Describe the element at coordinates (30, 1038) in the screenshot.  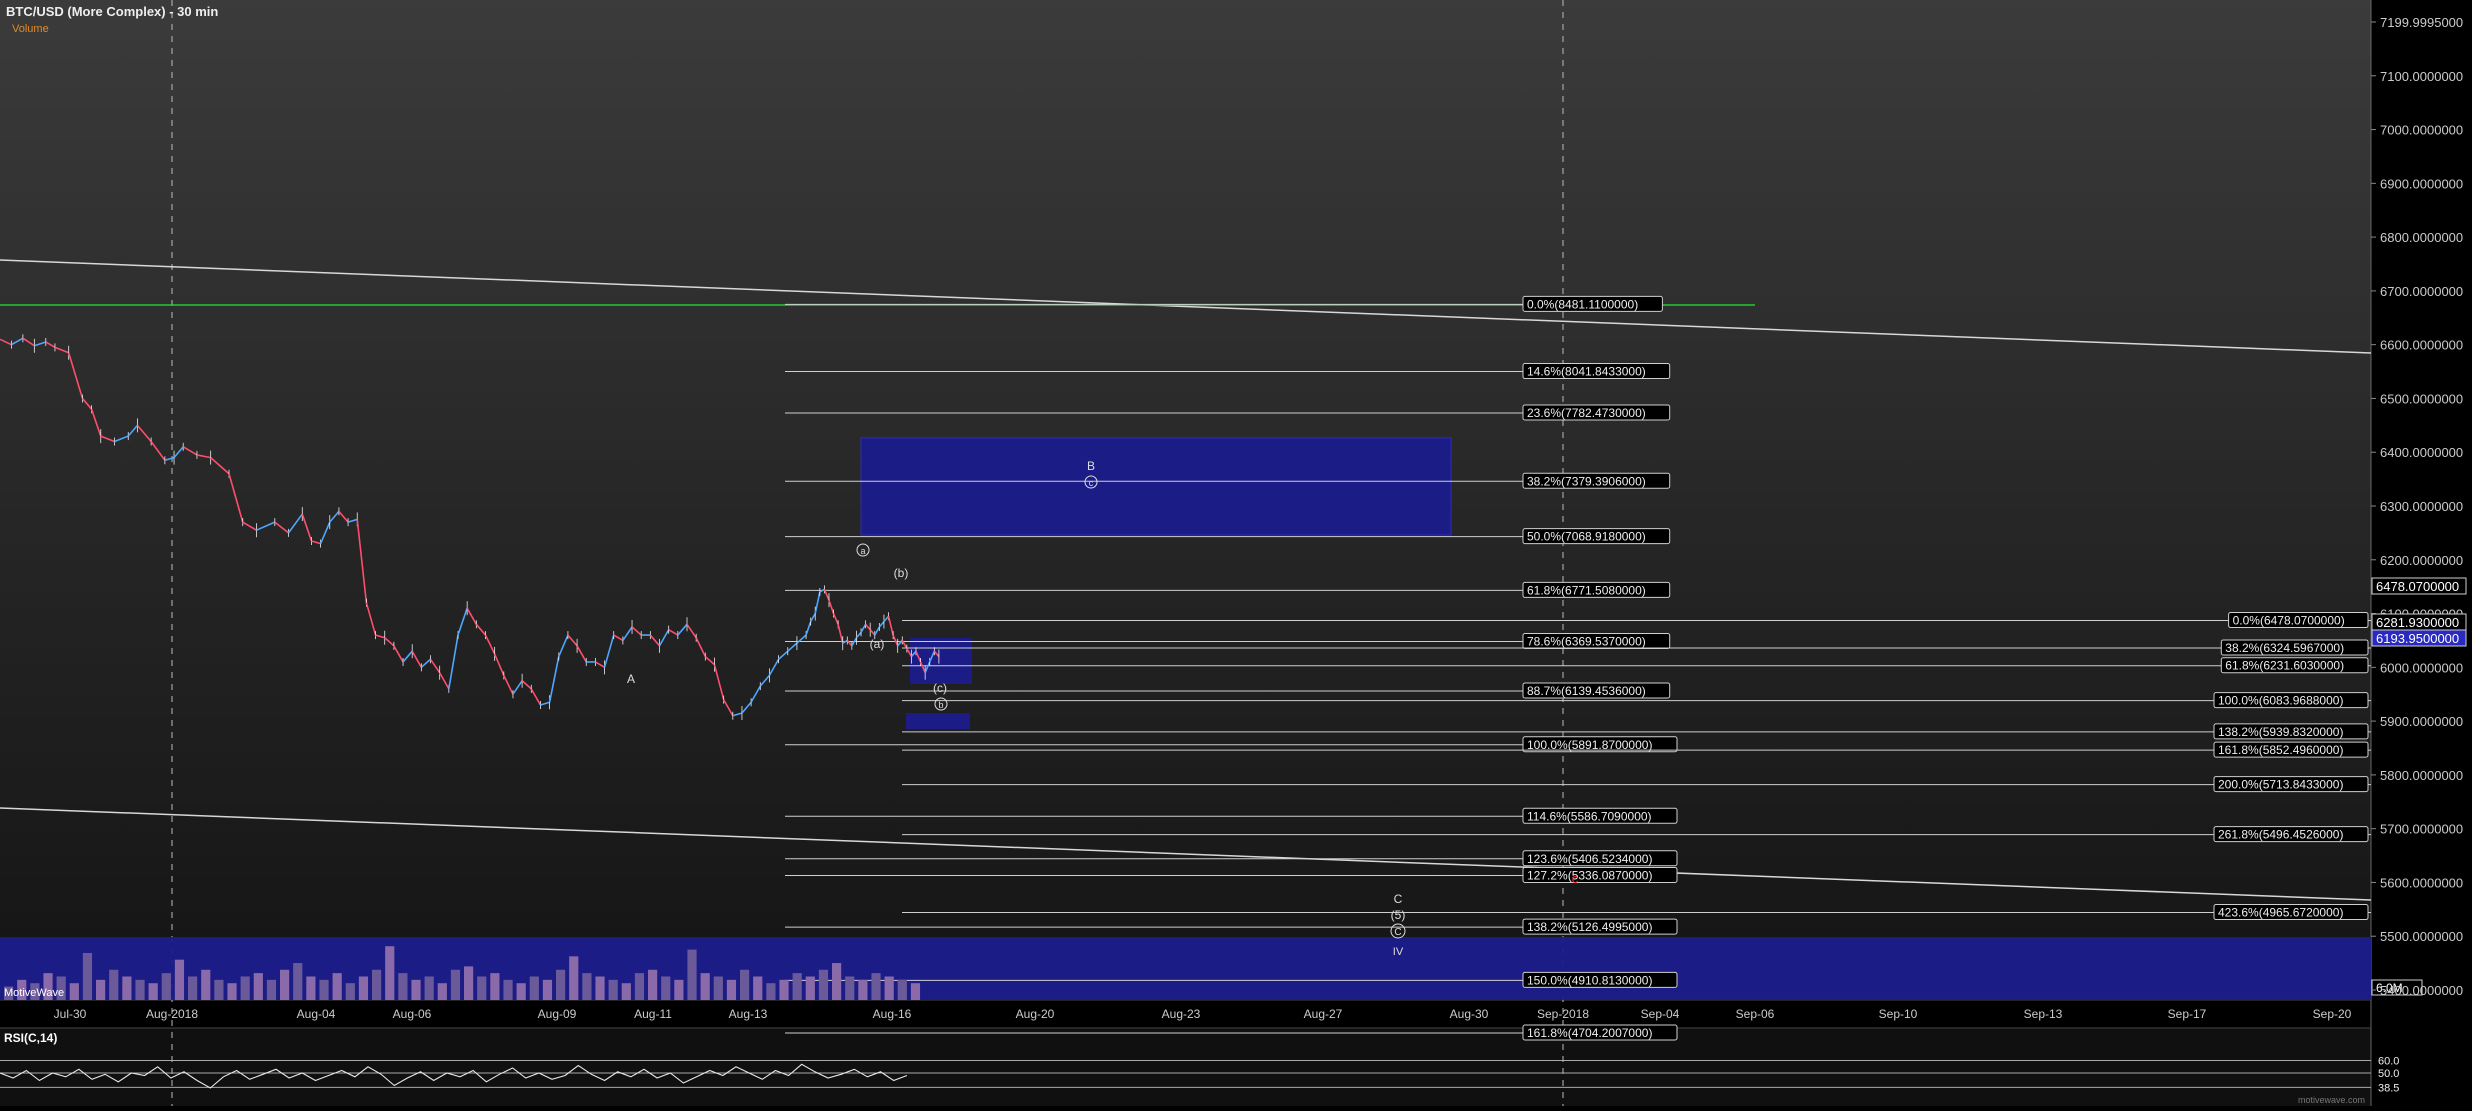
I see `rsi-label: RSI(C,14)` at that location.